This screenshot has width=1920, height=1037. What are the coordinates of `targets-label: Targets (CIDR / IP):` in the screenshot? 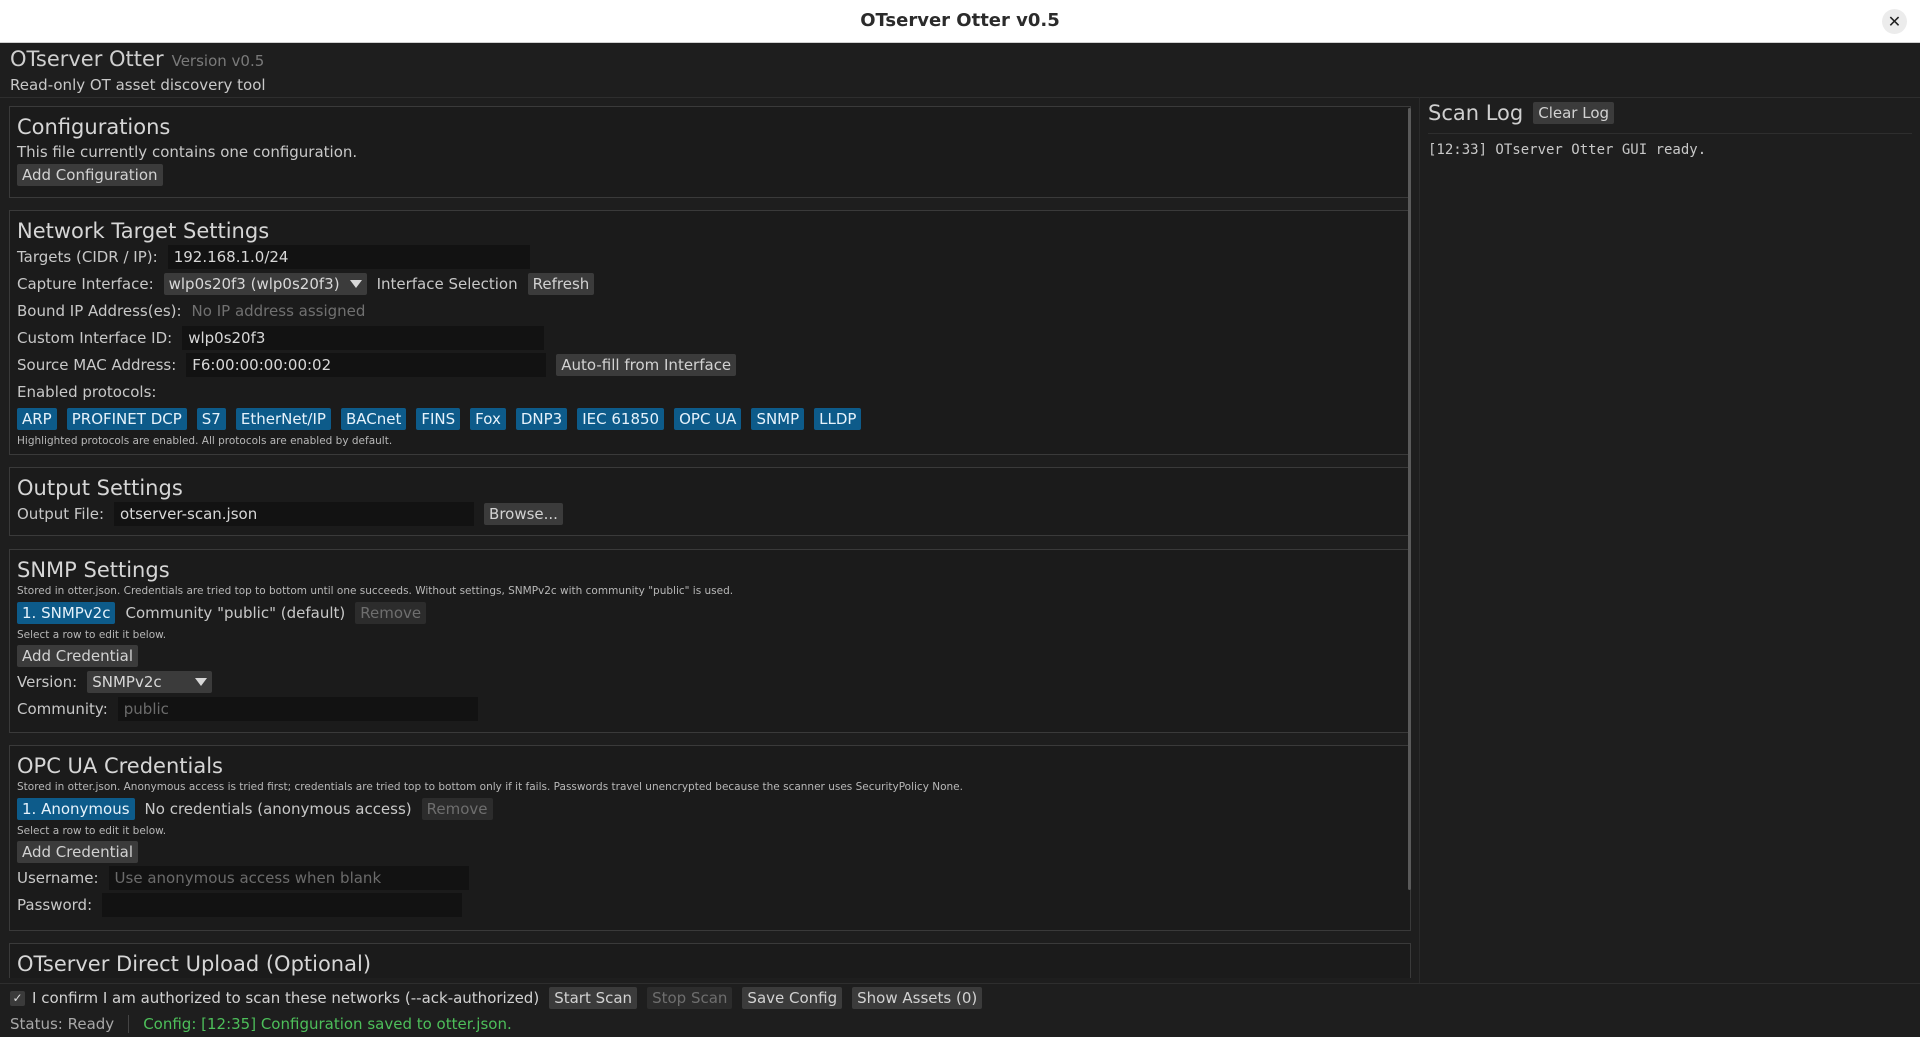 It's located at (87, 256).